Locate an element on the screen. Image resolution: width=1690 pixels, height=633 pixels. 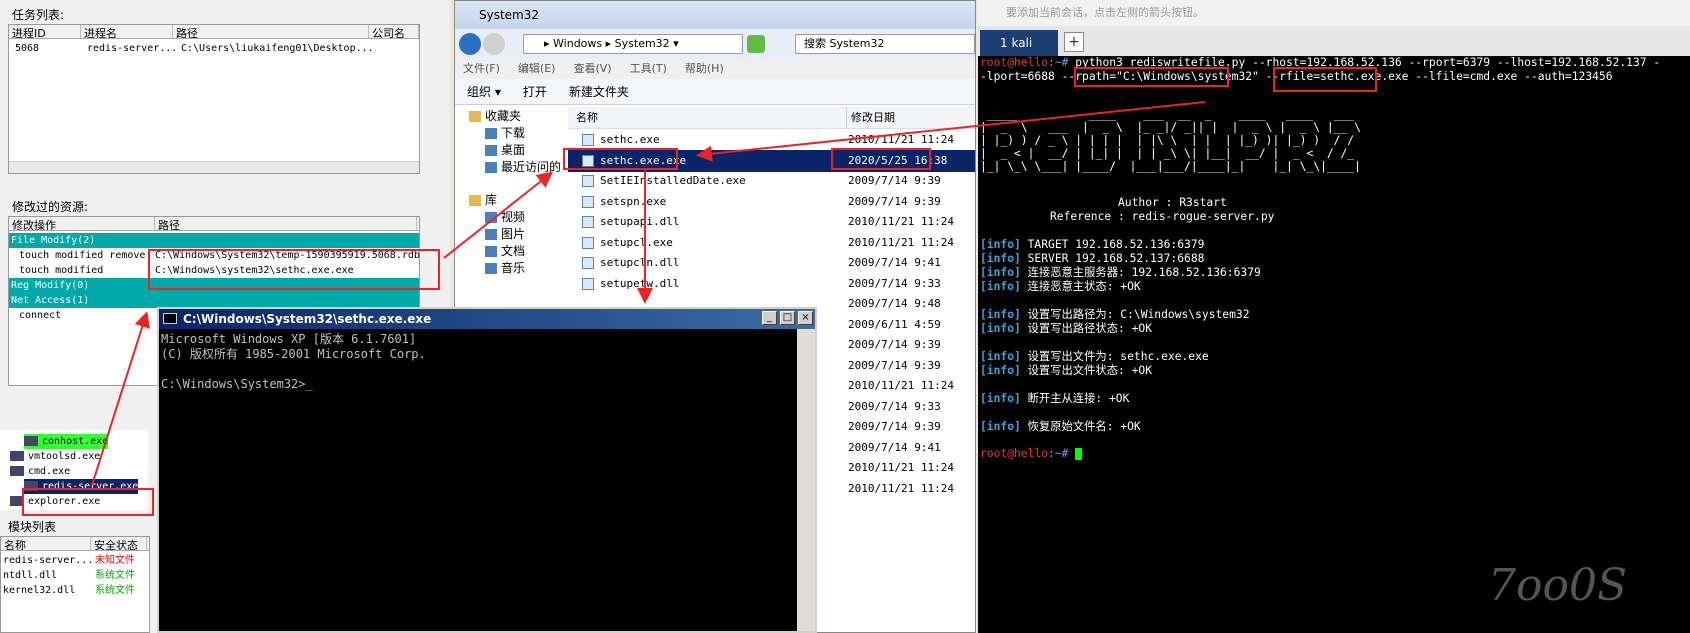
file-name: sethc.exe is located at coordinates (630, 139).